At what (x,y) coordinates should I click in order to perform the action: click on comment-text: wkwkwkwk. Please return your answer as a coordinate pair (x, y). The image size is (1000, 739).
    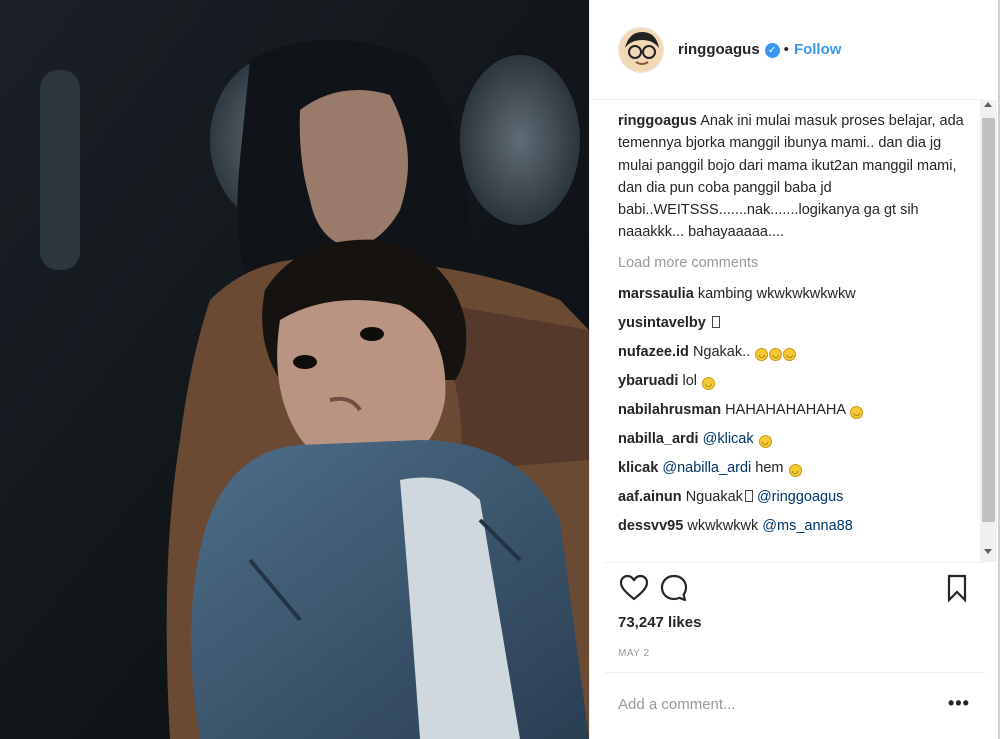
    Looking at the image, I should click on (723, 526).